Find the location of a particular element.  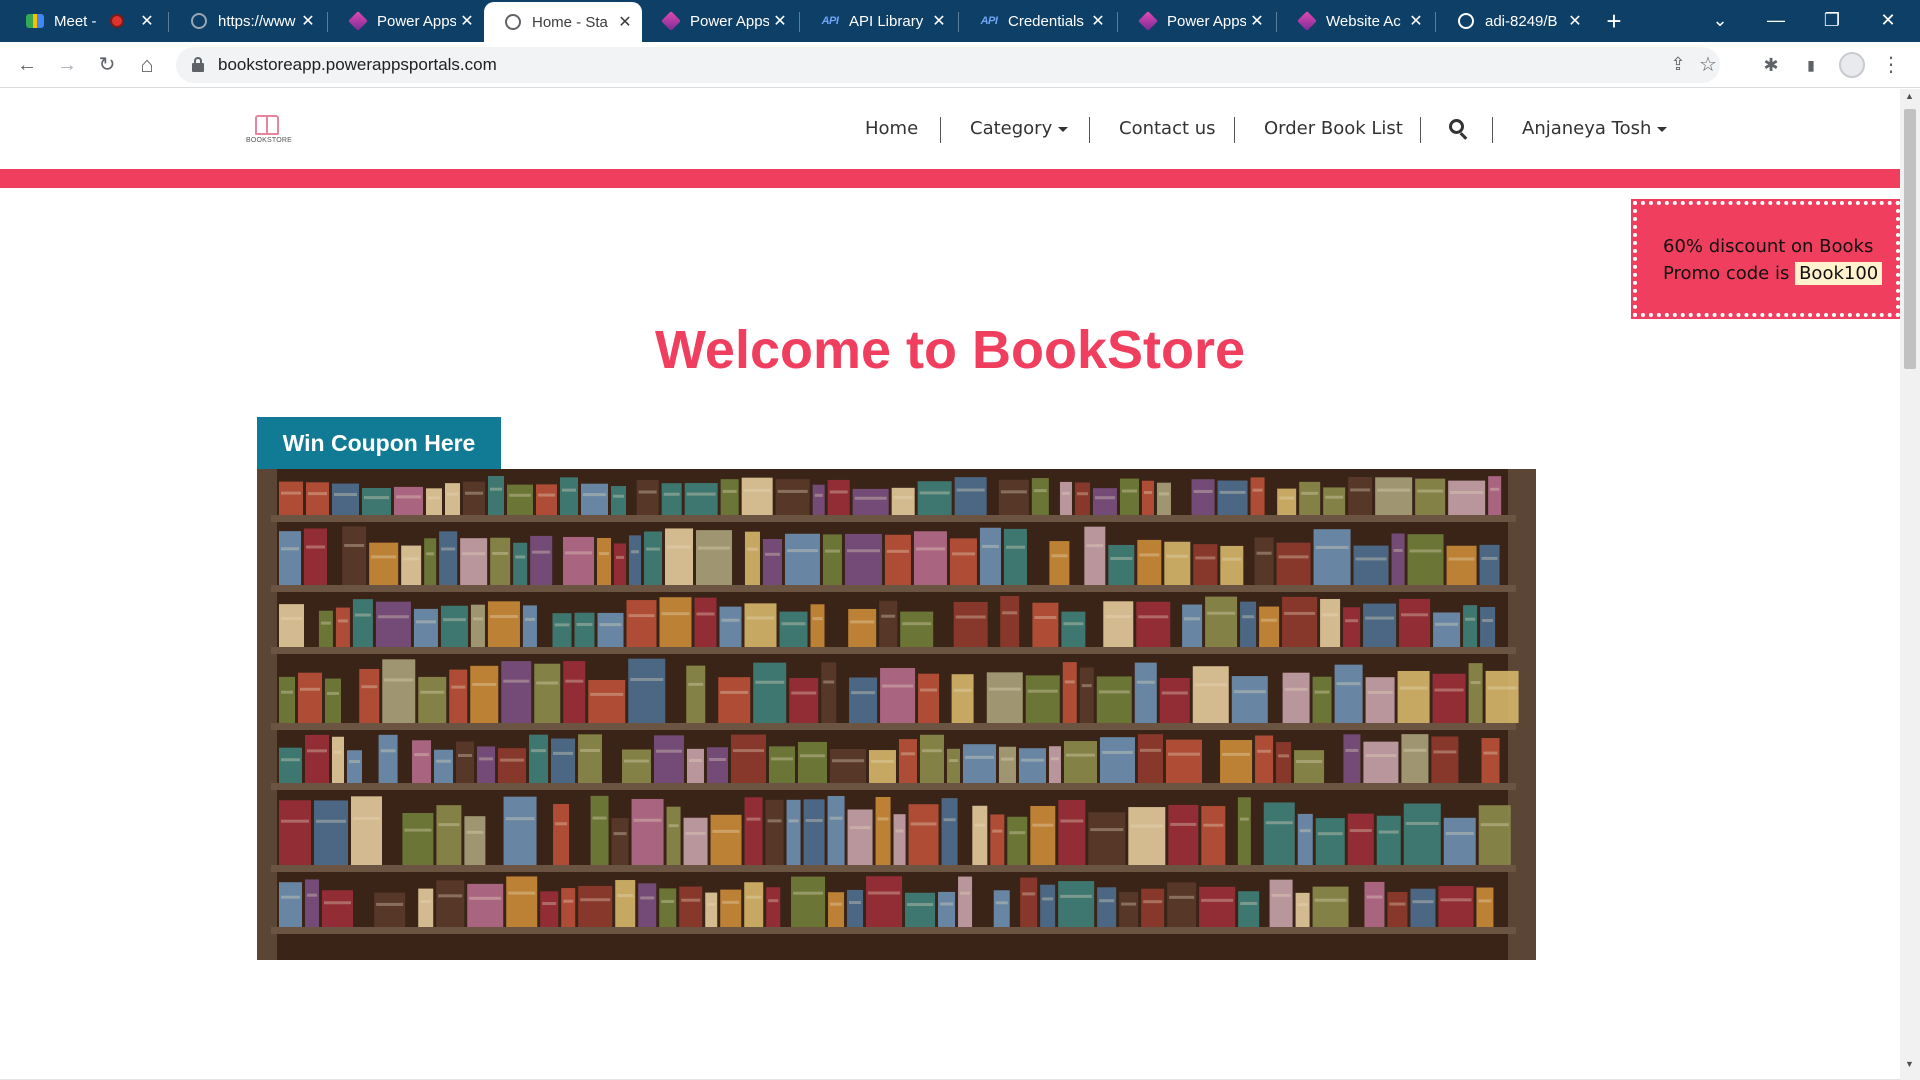

google-meet-icon is located at coordinates (35, 21).